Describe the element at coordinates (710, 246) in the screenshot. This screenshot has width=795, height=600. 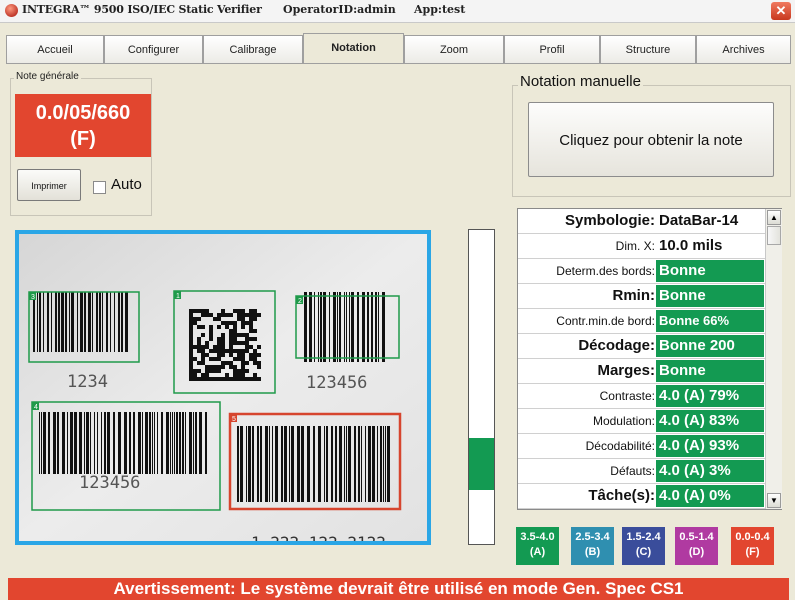
I see `parameter-value: 10.0 mils` at that location.